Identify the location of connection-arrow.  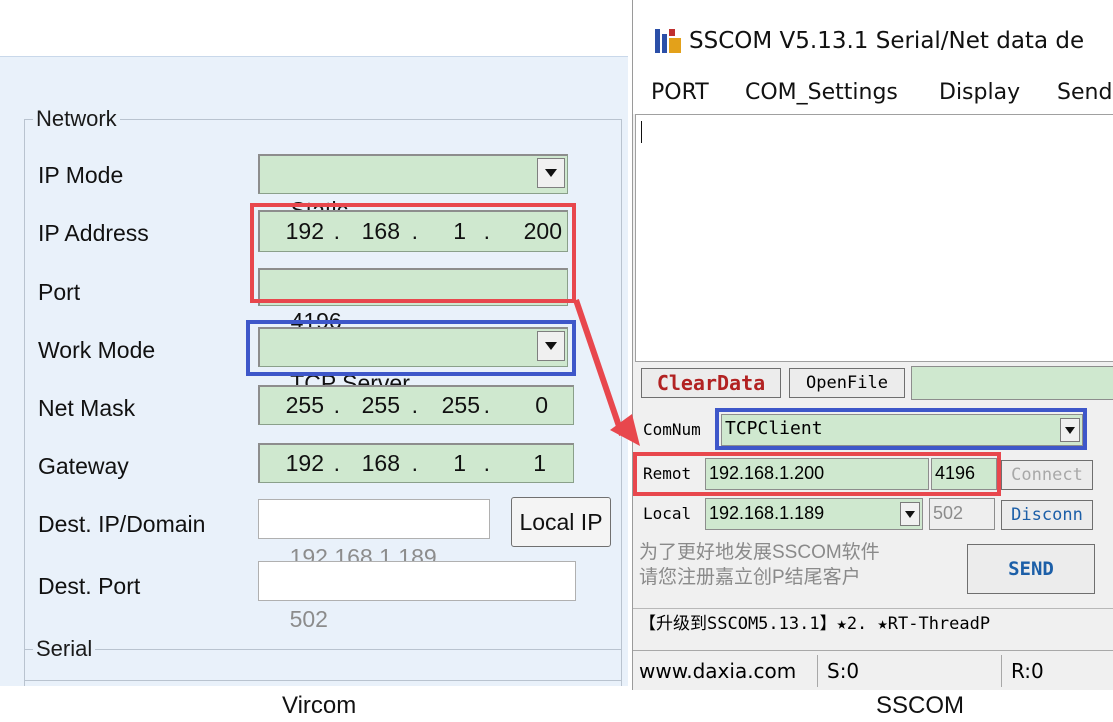
(606, 372).